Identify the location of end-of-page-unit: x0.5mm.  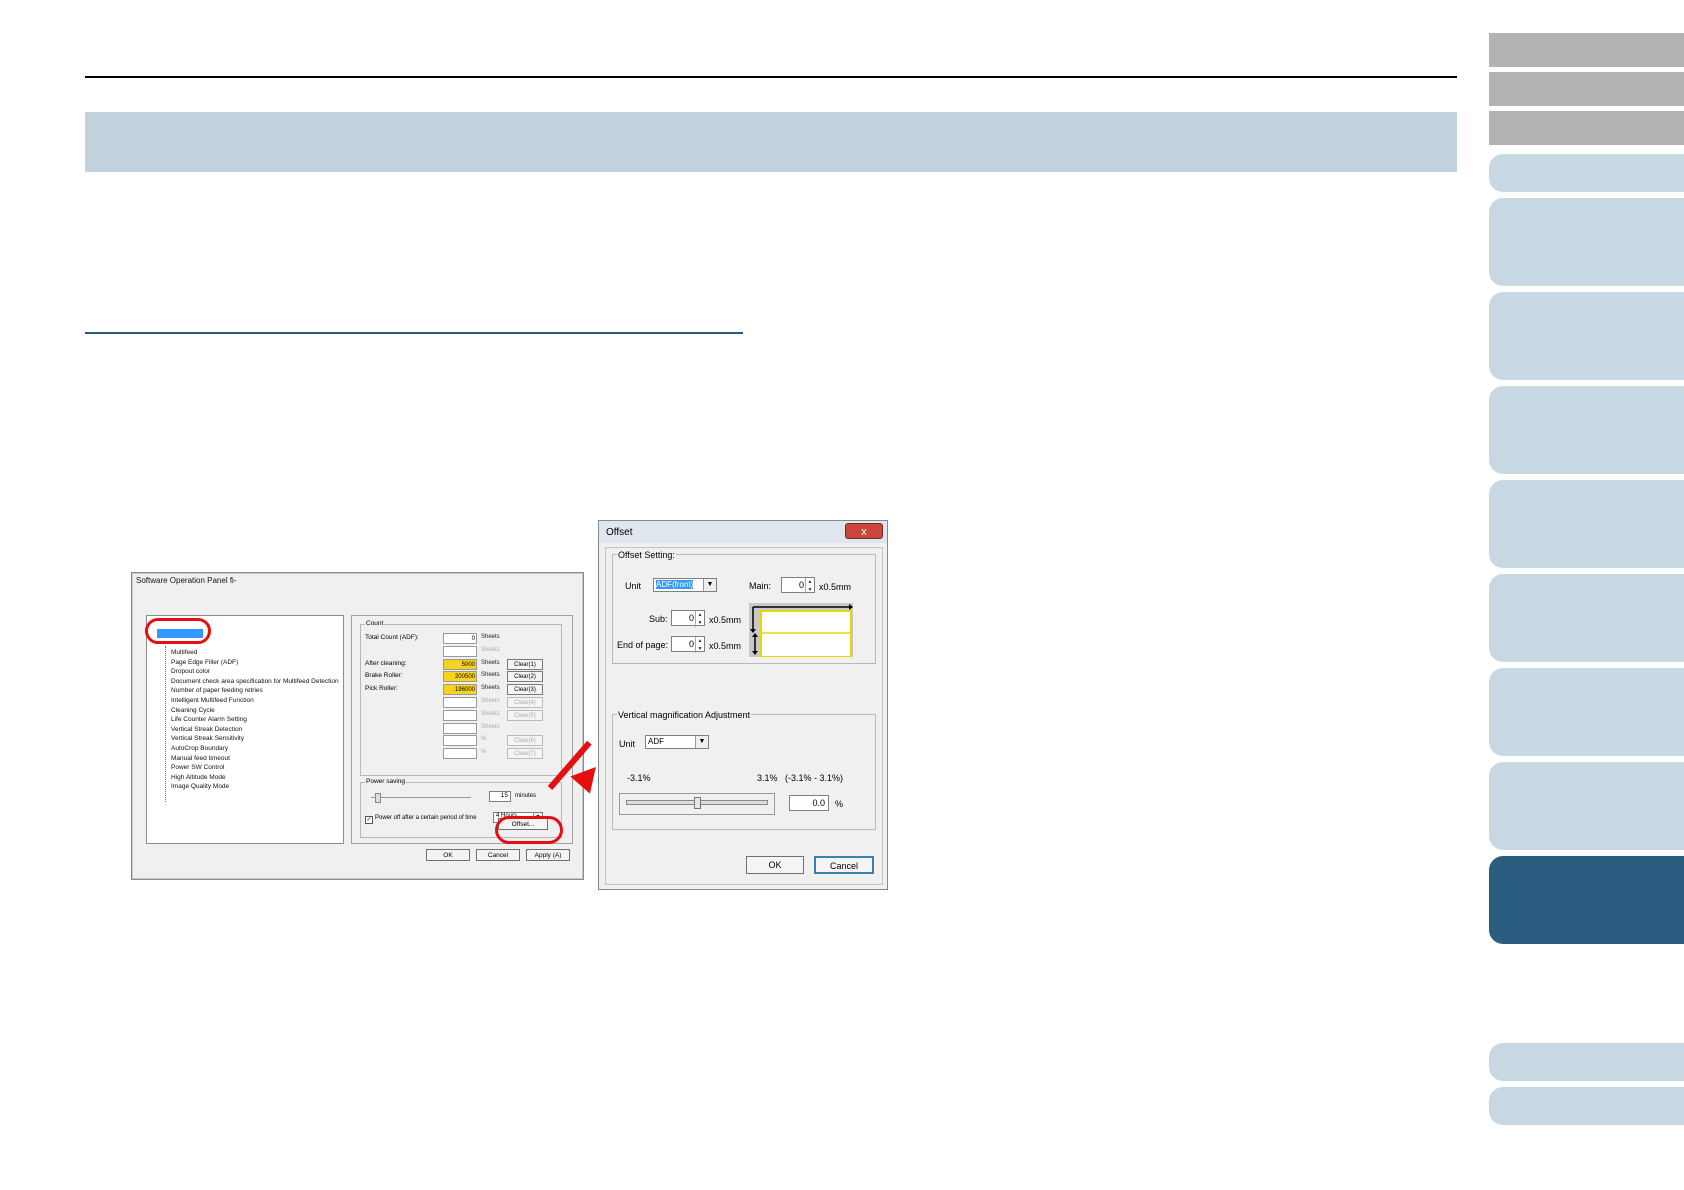
(725, 646).